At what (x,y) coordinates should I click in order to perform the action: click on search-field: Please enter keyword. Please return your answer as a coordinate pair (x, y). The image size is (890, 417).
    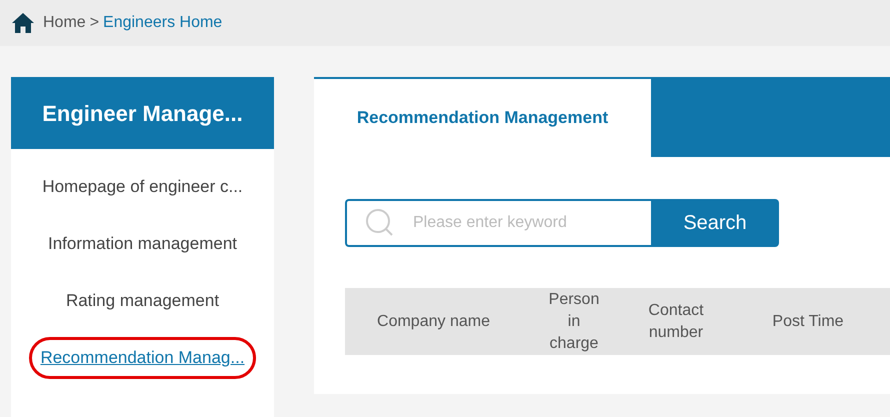
    Looking at the image, I should click on (498, 223).